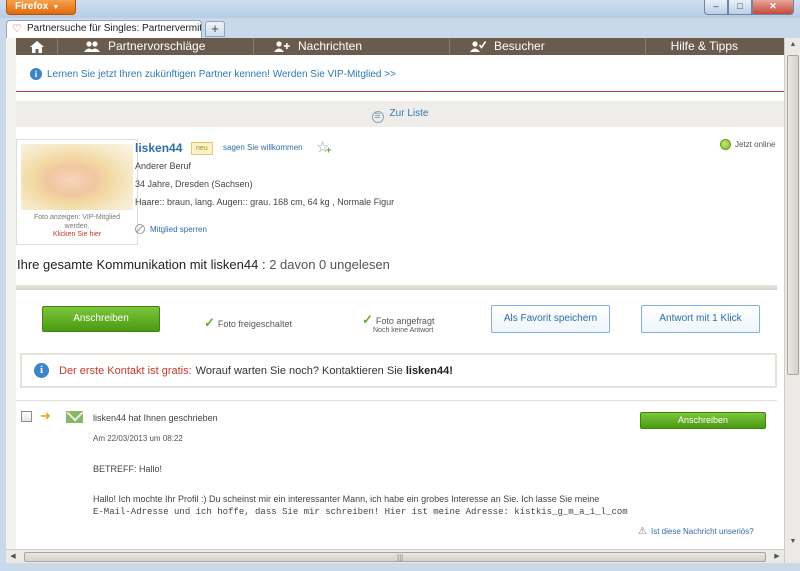 This screenshot has height=571, width=800. Describe the element at coordinates (329, 264) in the screenshot. I see `communication-summary: 2 davon 0 ungelesen` at that location.